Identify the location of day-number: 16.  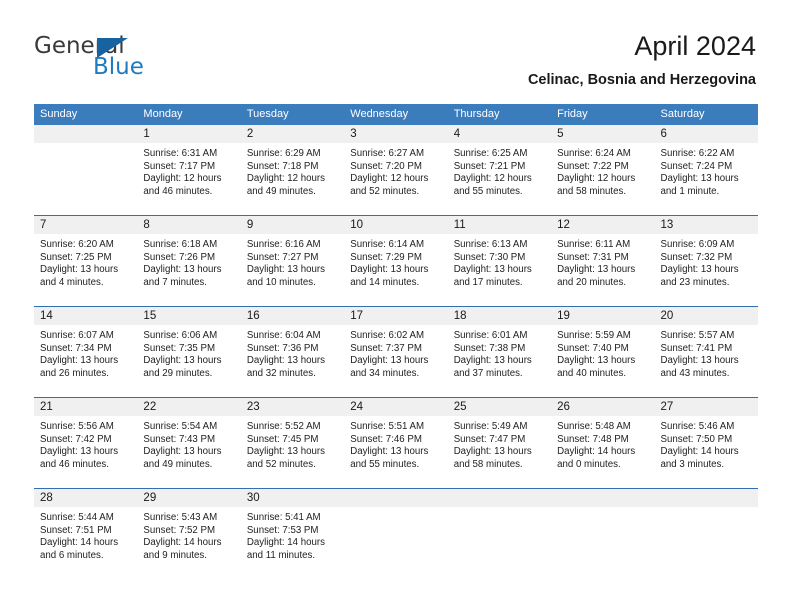
(292, 316).